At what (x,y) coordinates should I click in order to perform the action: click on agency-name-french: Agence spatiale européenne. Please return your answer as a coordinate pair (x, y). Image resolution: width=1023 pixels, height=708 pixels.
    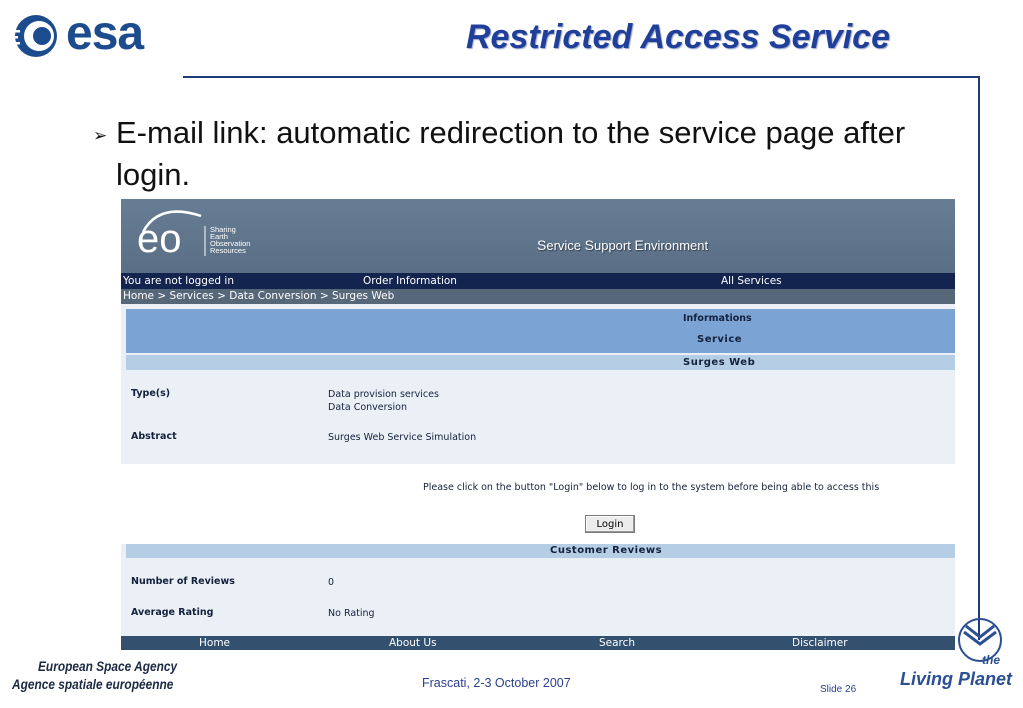
    Looking at the image, I should click on (93, 684).